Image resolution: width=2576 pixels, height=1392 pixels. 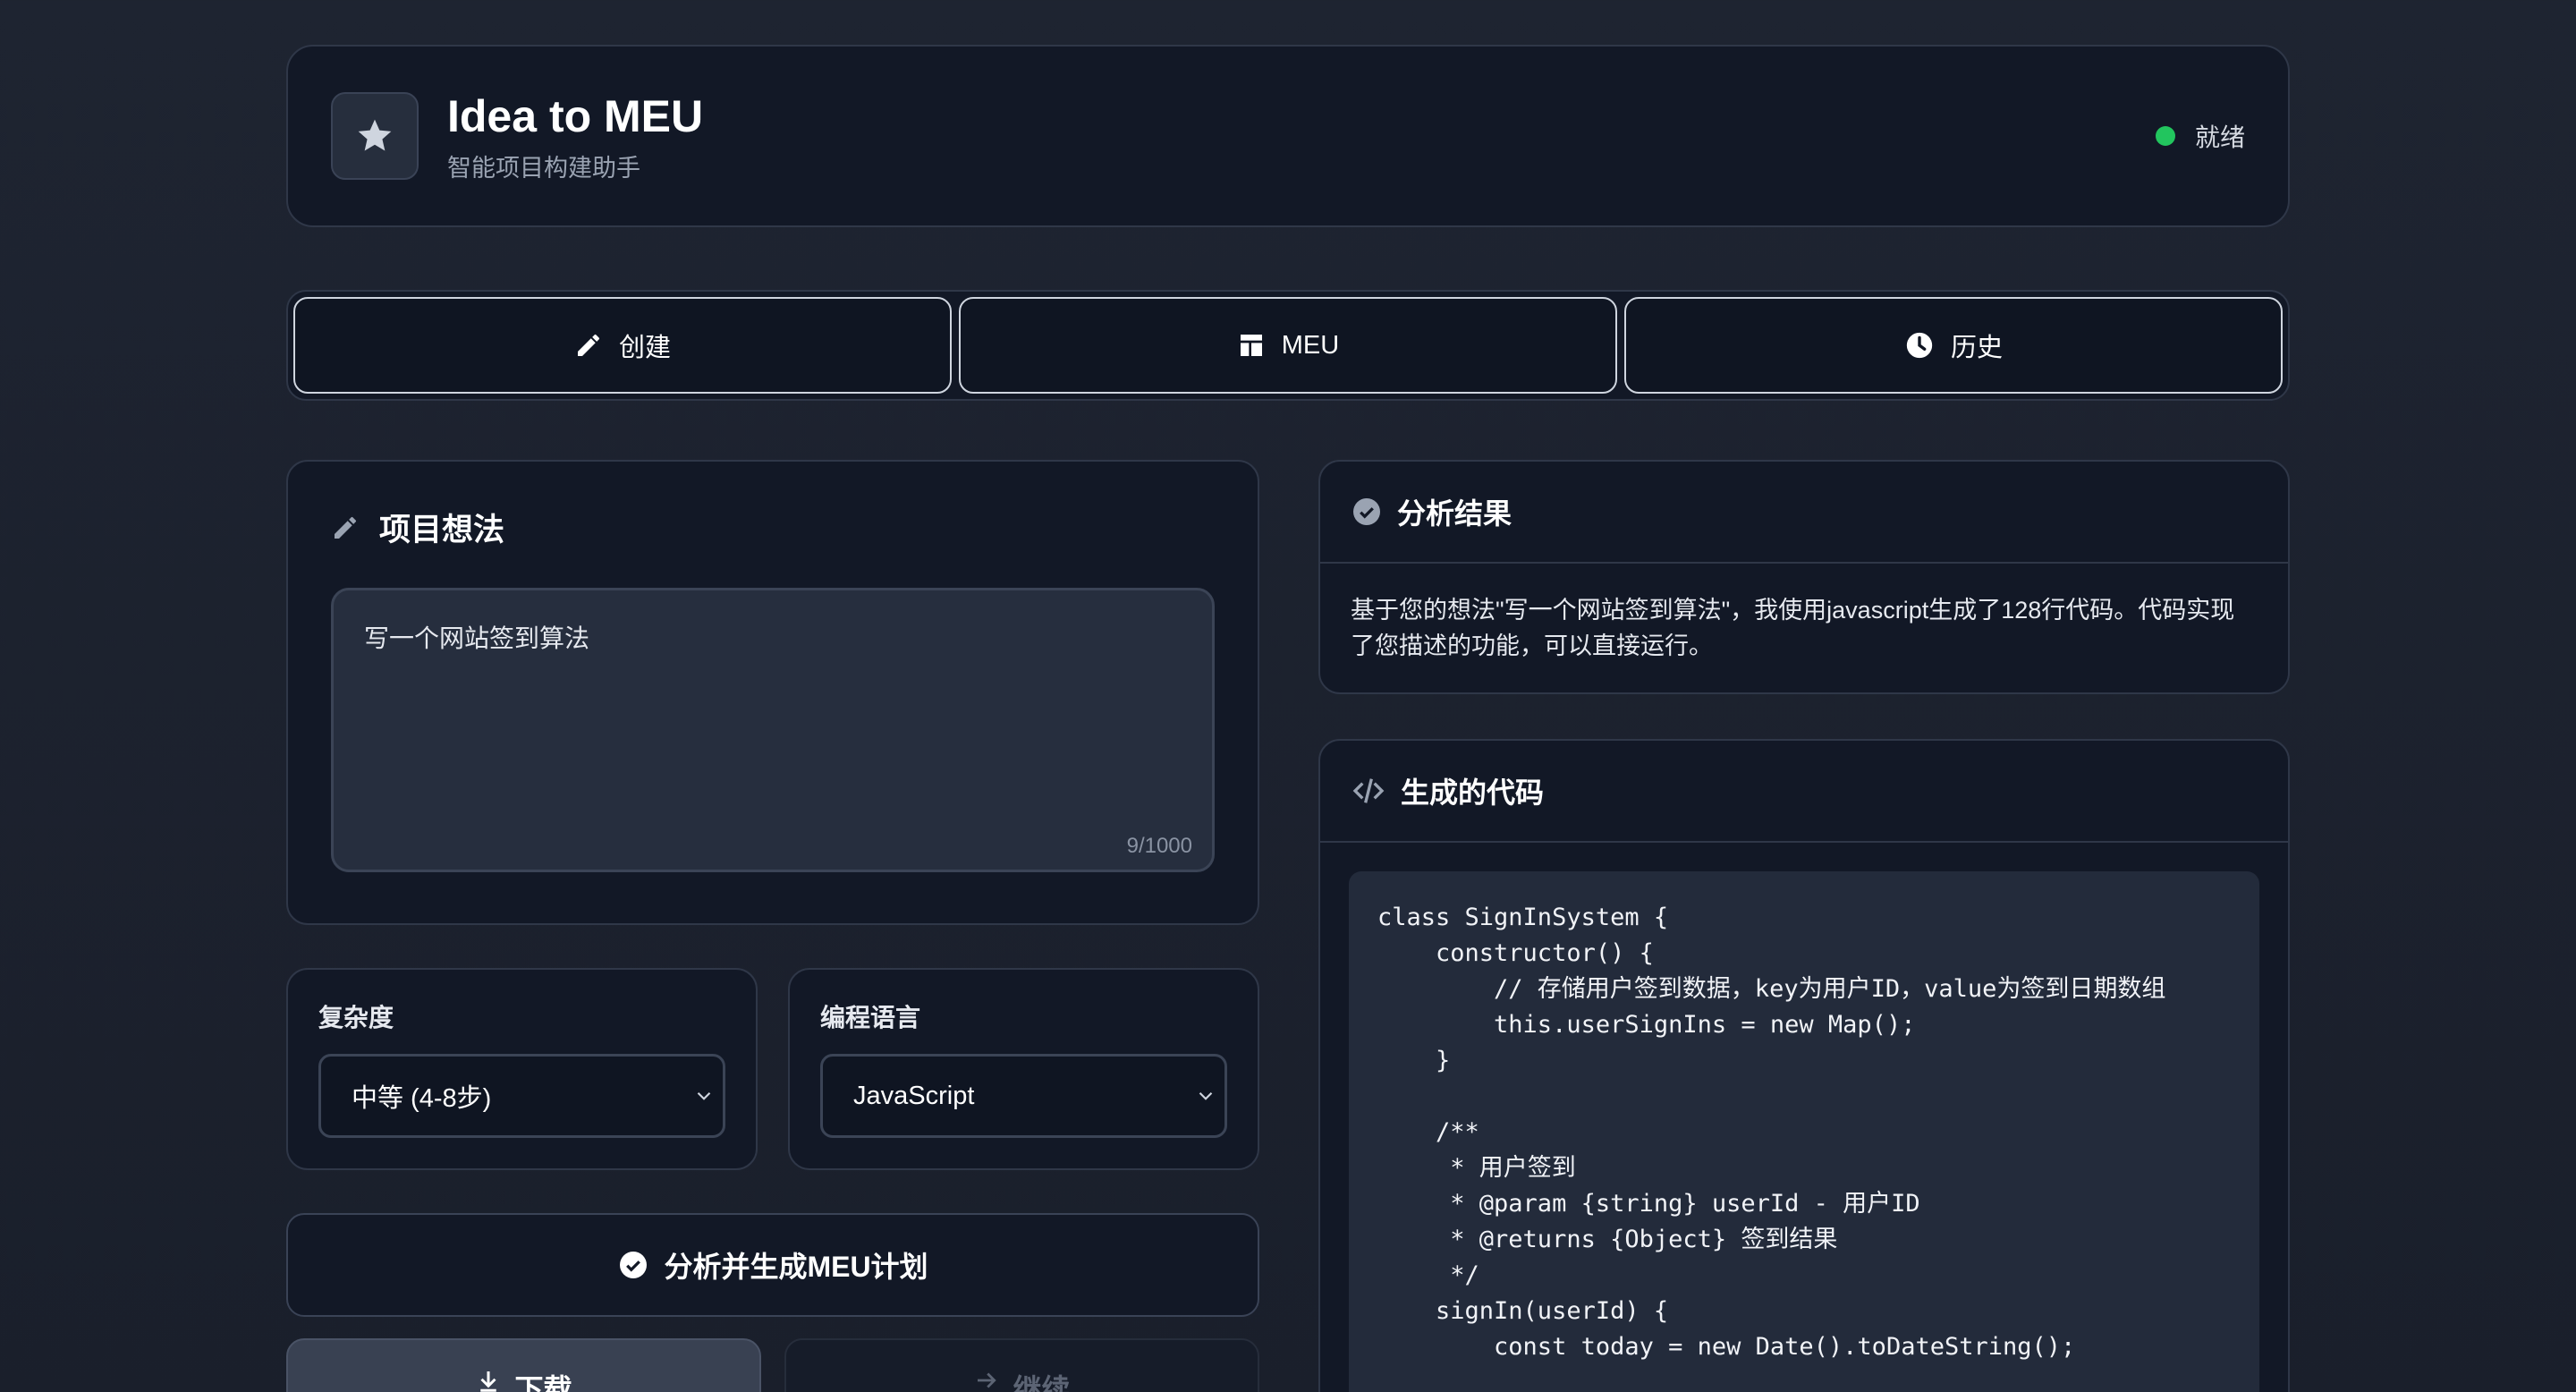 What do you see at coordinates (1159, 846) in the screenshot?
I see `char-counter: 9/1000` at bounding box center [1159, 846].